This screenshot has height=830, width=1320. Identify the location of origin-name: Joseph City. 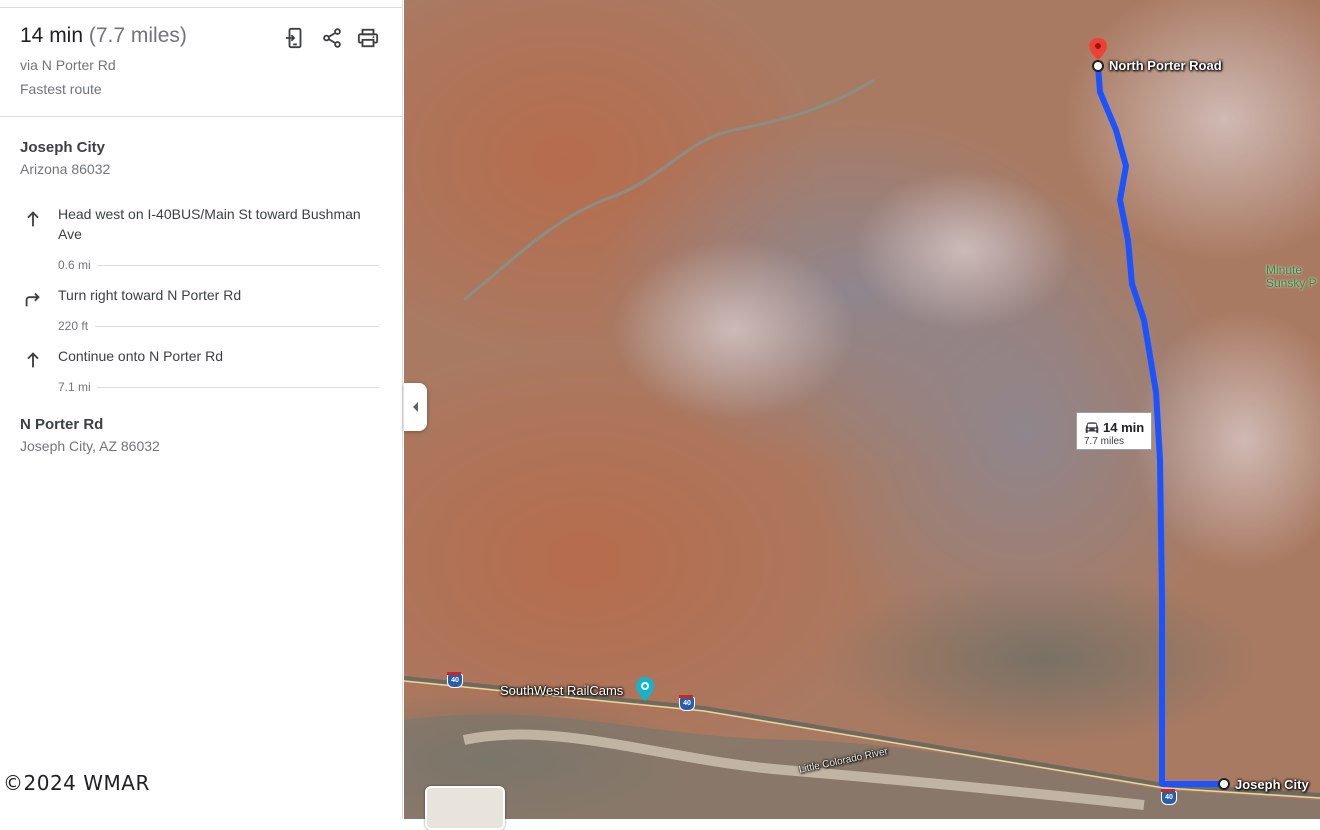
(63, 147).